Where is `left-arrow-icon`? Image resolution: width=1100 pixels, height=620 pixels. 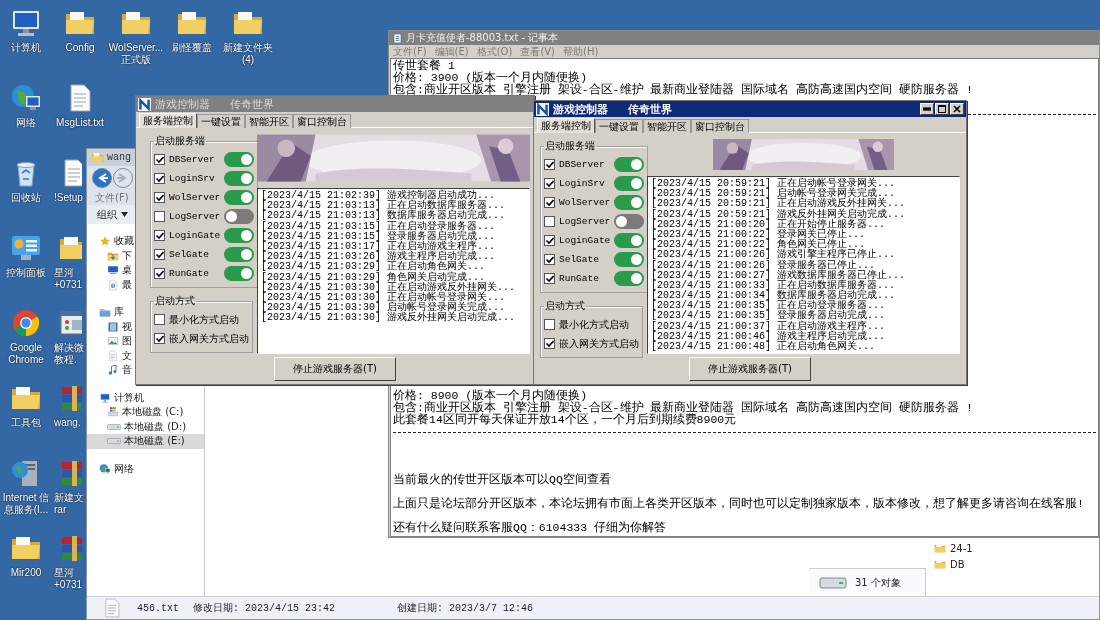
left-arrow-icon is located at coordinates (102, 178).